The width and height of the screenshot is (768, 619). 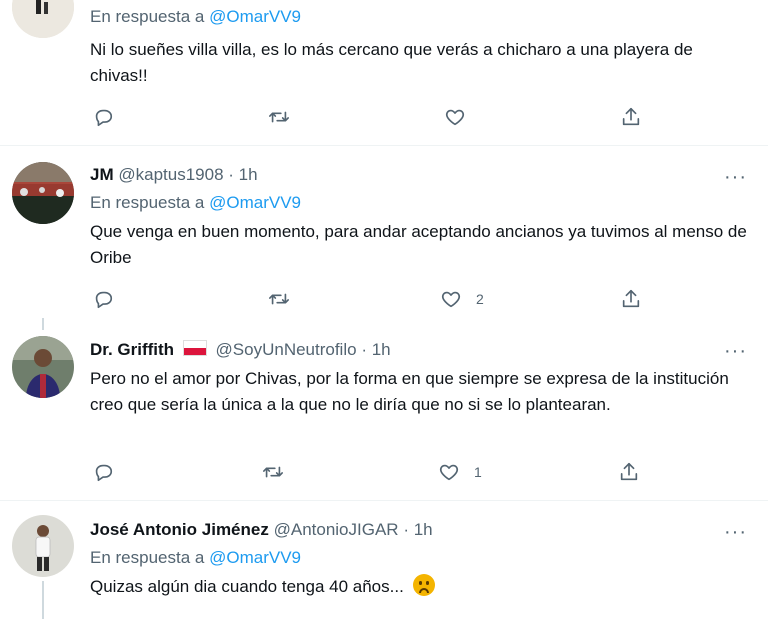 What do you see at coordinates (102, 174) in the screenshot?
I see `display-name: JM` at bounding box center [102, 174].